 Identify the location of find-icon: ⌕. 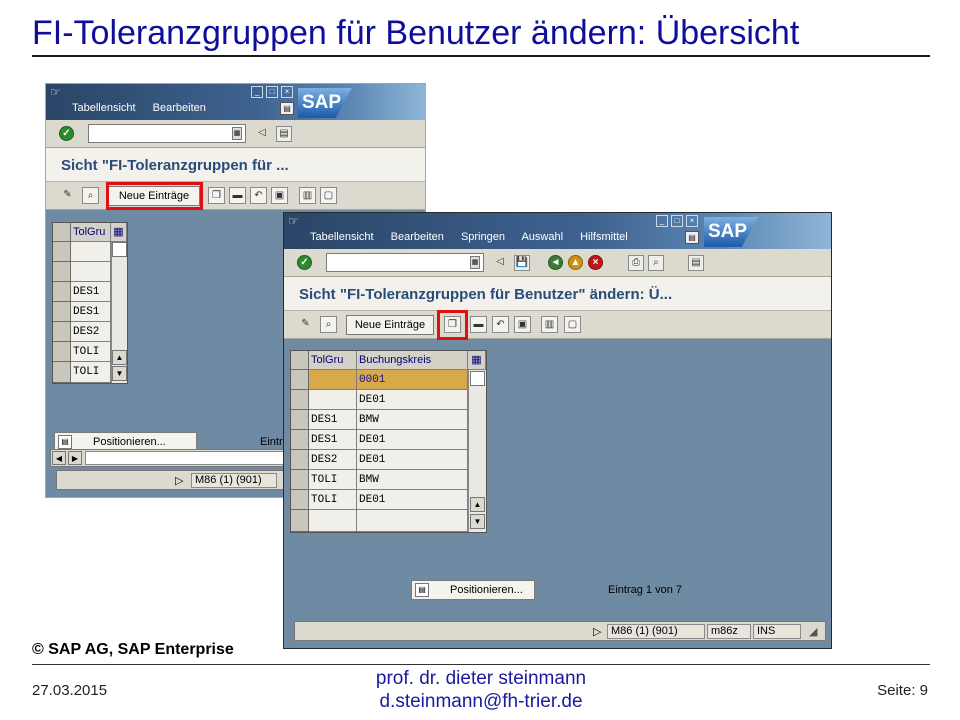
(656, 263).